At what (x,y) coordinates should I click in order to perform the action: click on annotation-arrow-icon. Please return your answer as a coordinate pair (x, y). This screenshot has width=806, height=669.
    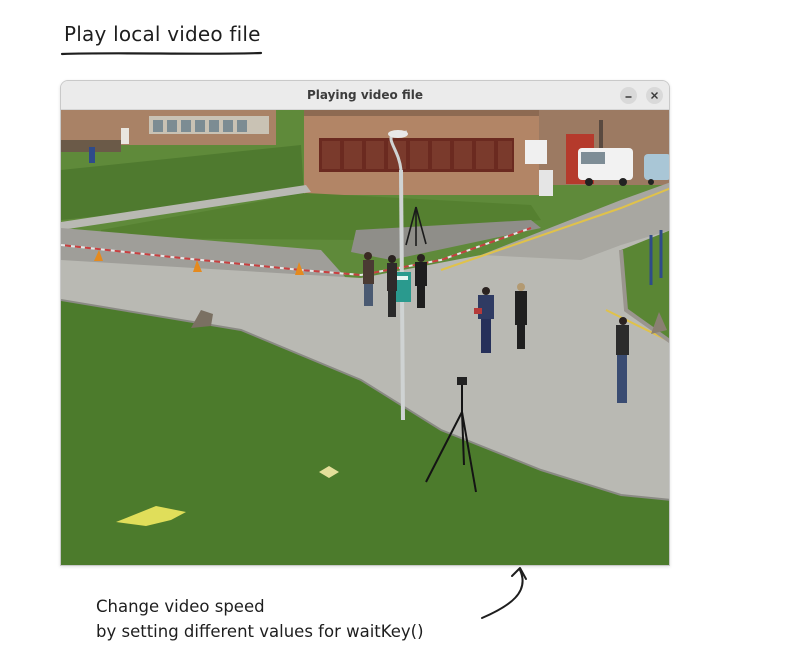
    Looking at the image, I should click on (504, 593).